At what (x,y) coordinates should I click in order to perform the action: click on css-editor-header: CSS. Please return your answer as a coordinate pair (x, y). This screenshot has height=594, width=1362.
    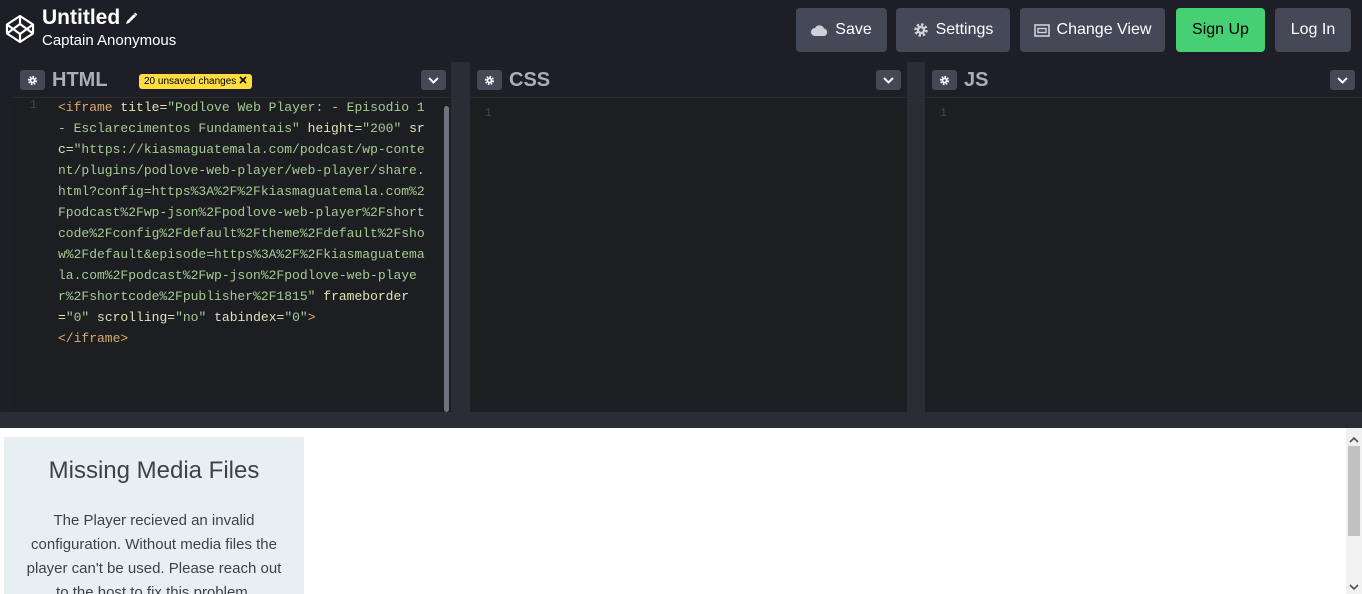
    Looking at the image, I should click on (688, 80).